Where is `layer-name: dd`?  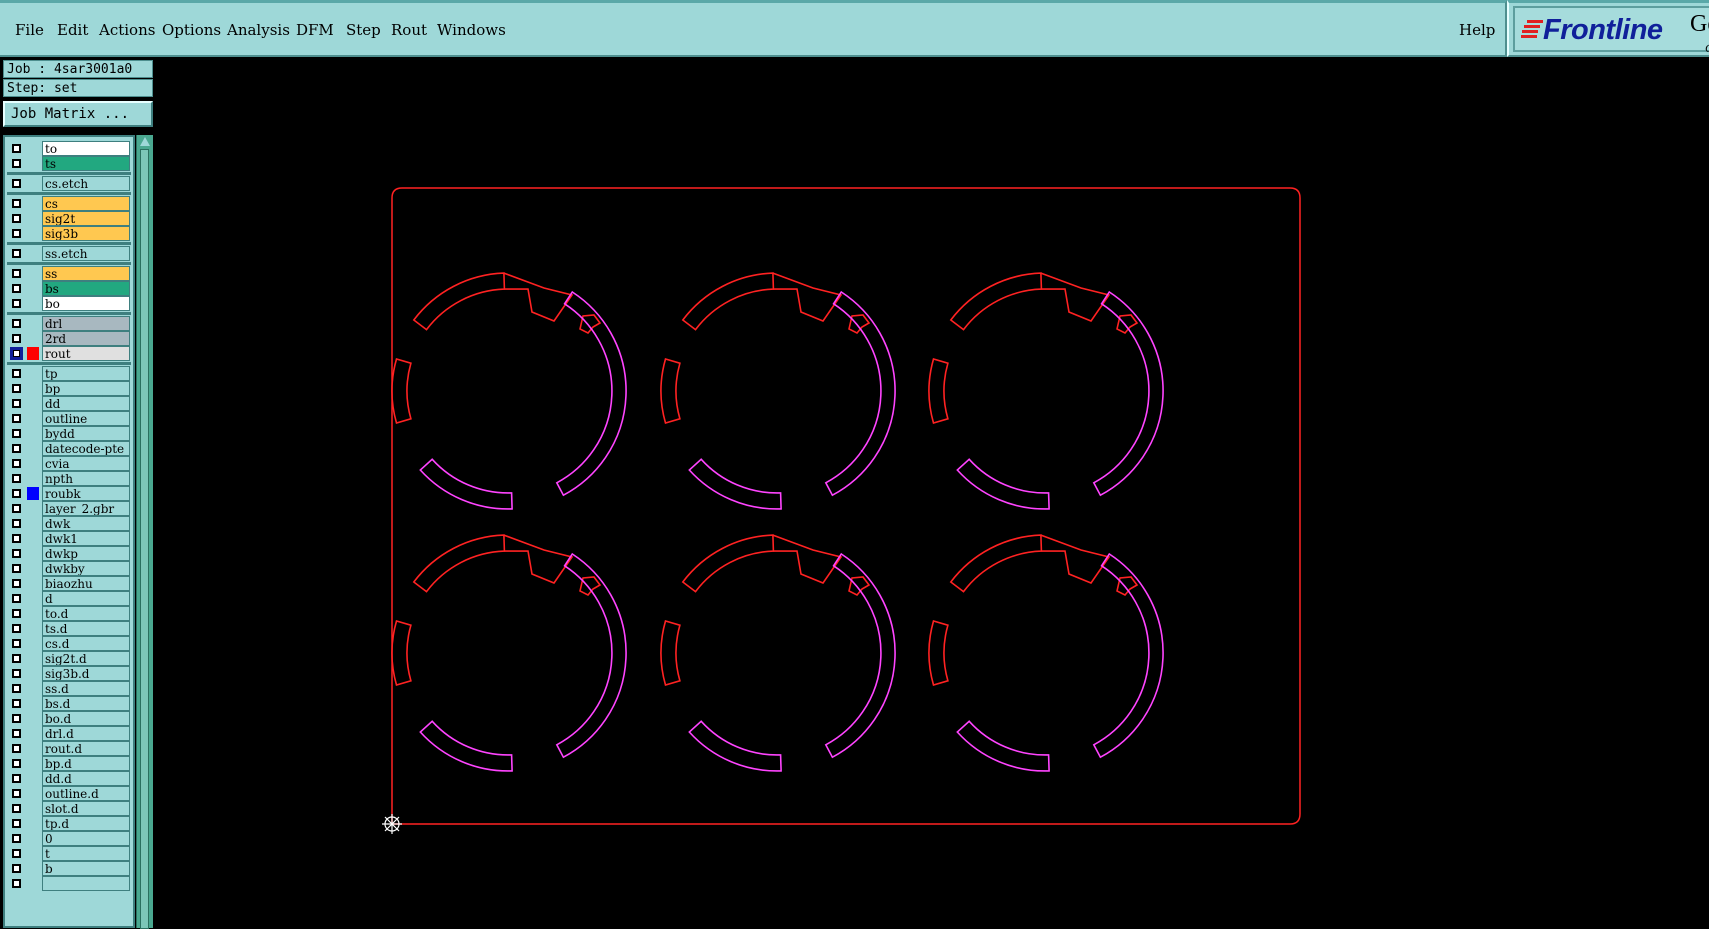
layer-name: dd is located at coordinates (86, 403).